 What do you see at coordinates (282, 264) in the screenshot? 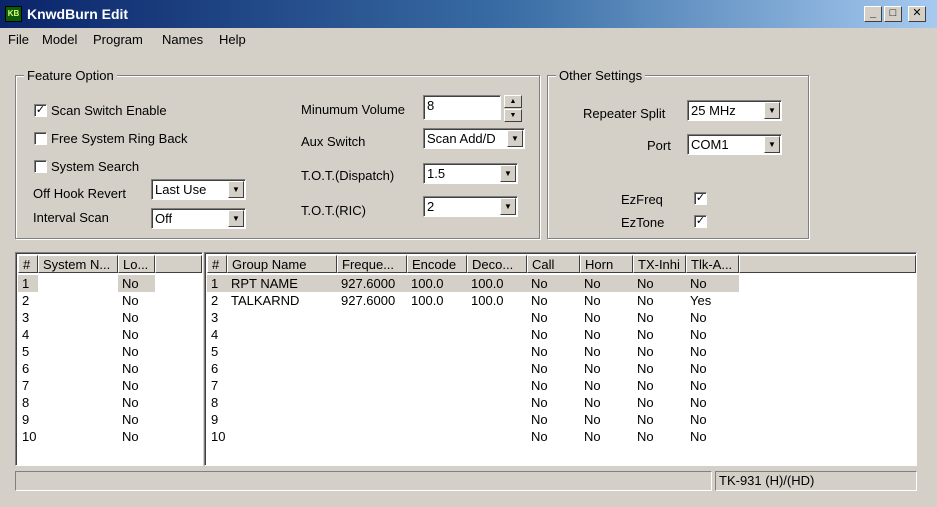
I see `header-group-name: Group Name` at bounding box center [282, 264].